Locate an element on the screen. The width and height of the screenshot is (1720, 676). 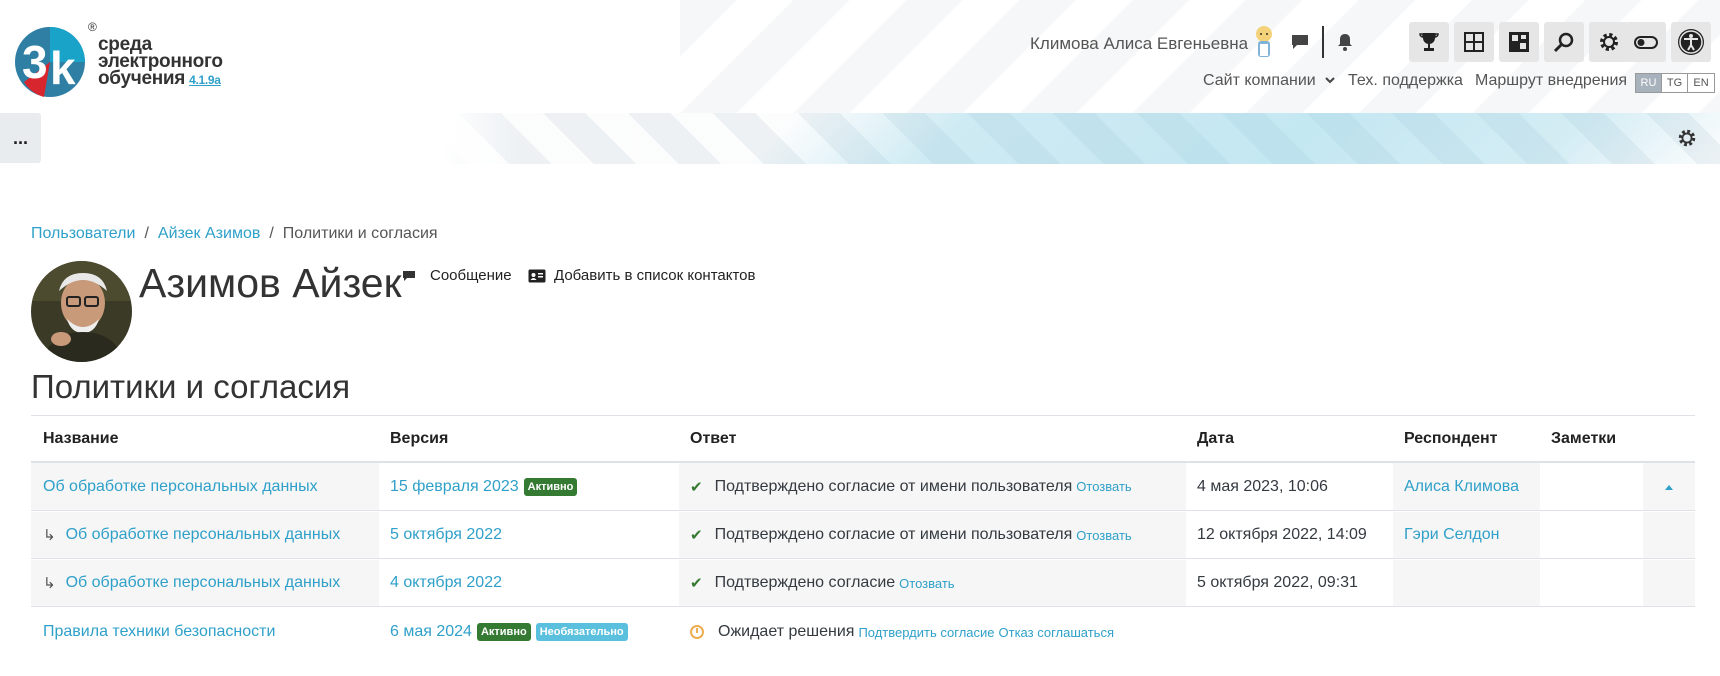
caret-up-icon is located at coordinates (1669, 487).